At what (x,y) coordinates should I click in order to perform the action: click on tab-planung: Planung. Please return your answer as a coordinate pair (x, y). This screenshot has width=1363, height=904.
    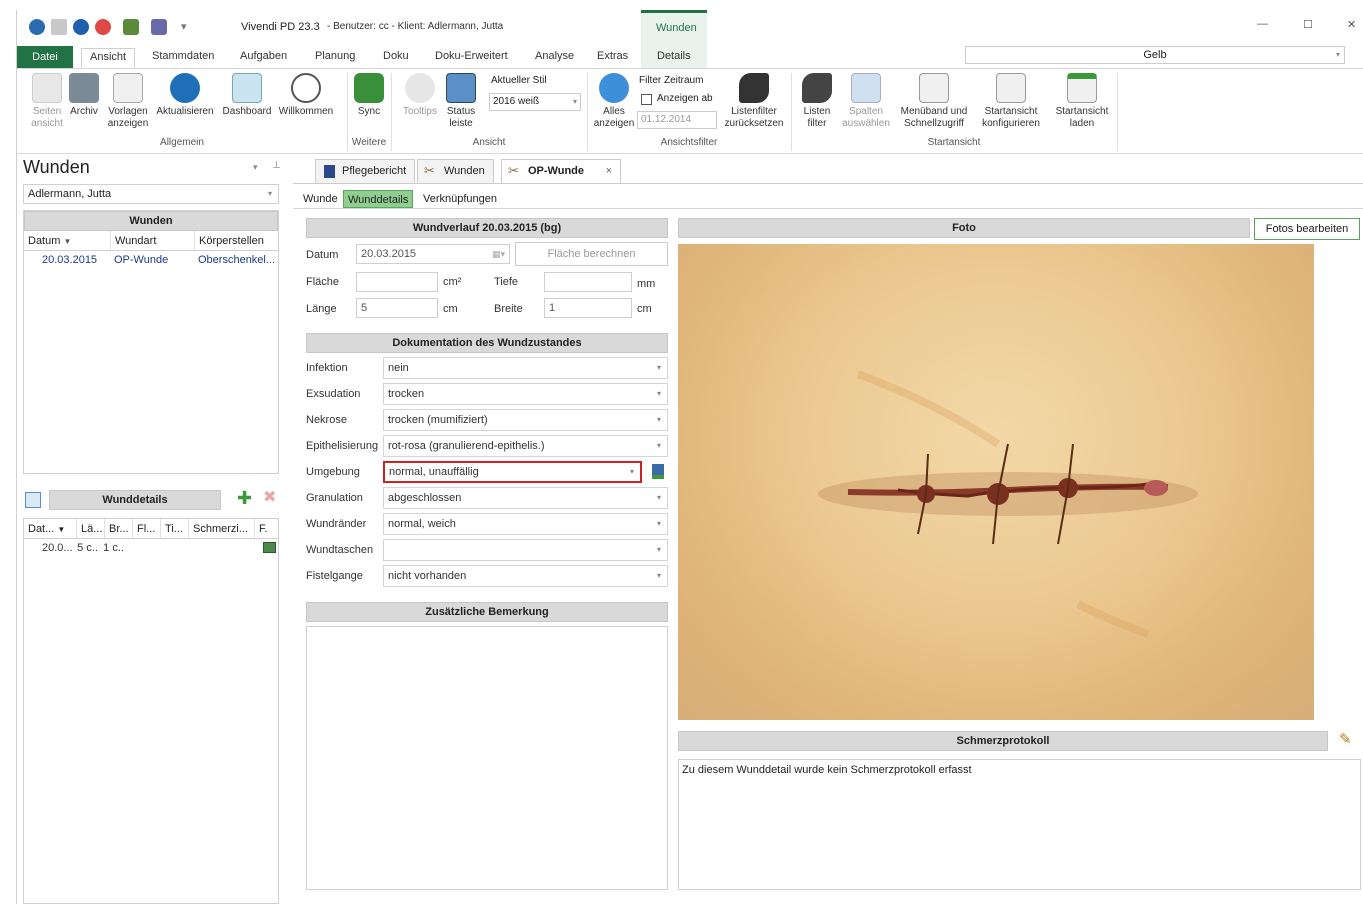
    Looking at the image, I should click on (335, 58).